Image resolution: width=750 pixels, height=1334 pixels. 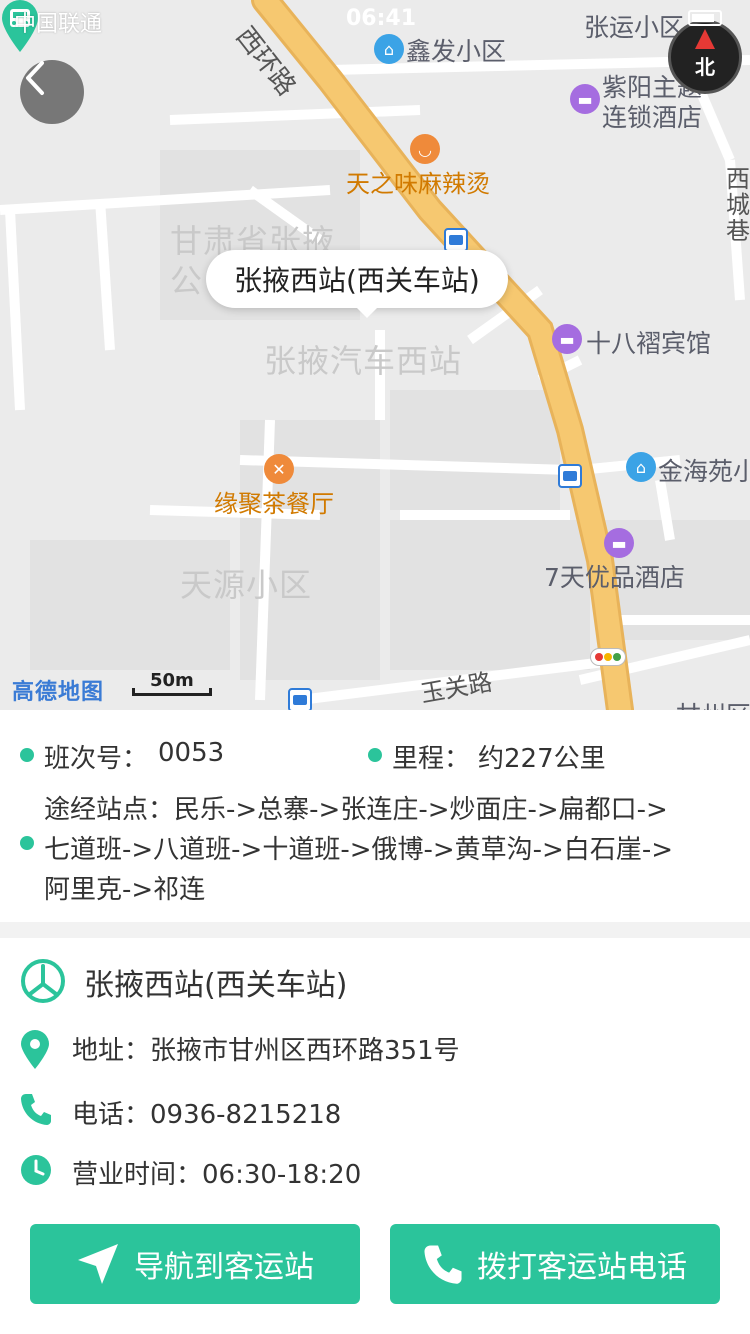 I want to click on route-line-2: 七道班->八道班->十道班->俄博->黄草沟->白石崖->, so click(x=359, y=850).